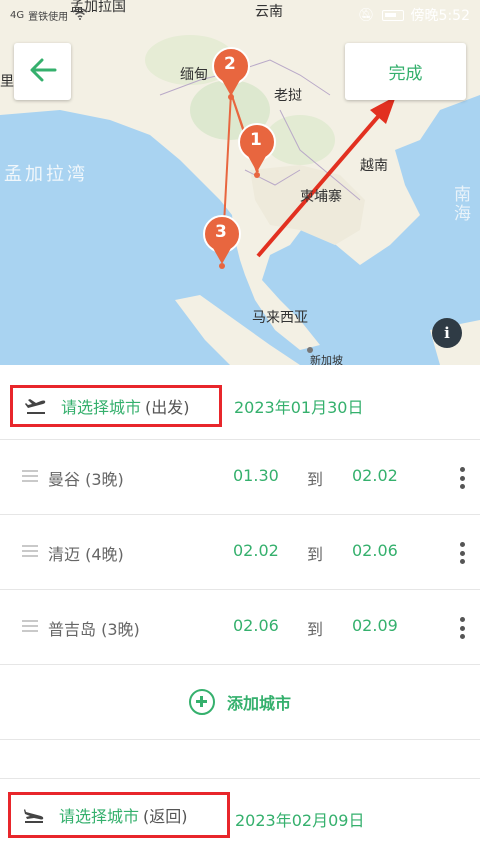  I want to click on label-partial: 里, so click(7, 82).